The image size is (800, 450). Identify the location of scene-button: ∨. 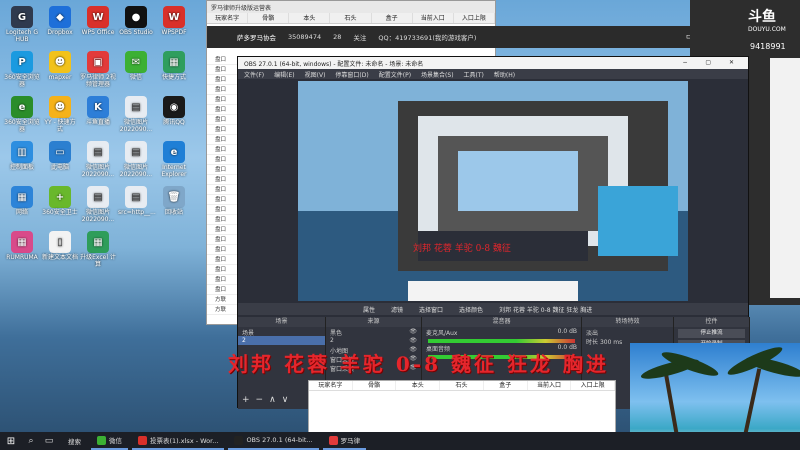
(285, 400).